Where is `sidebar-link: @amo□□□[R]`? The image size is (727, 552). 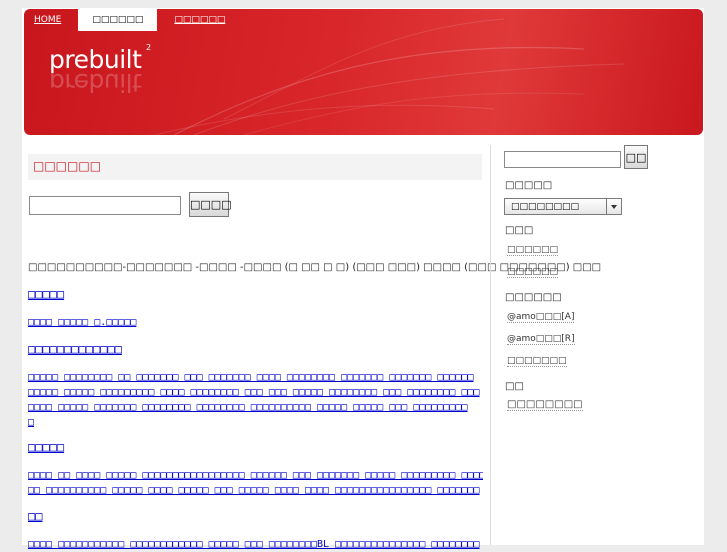 sidebar-link: @amo□□□[R] is located at coordinates (541, 339).